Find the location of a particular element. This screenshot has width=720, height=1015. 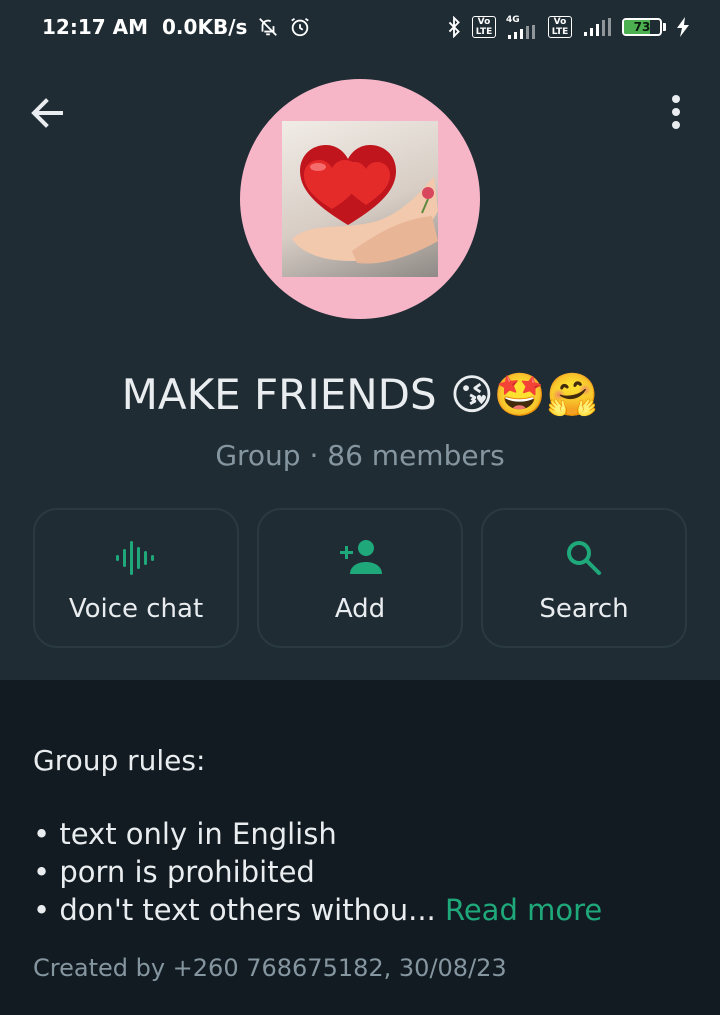

group-name: MAKE FRIENDS 😘🤩🤗 is located at coordinates (360, 394).